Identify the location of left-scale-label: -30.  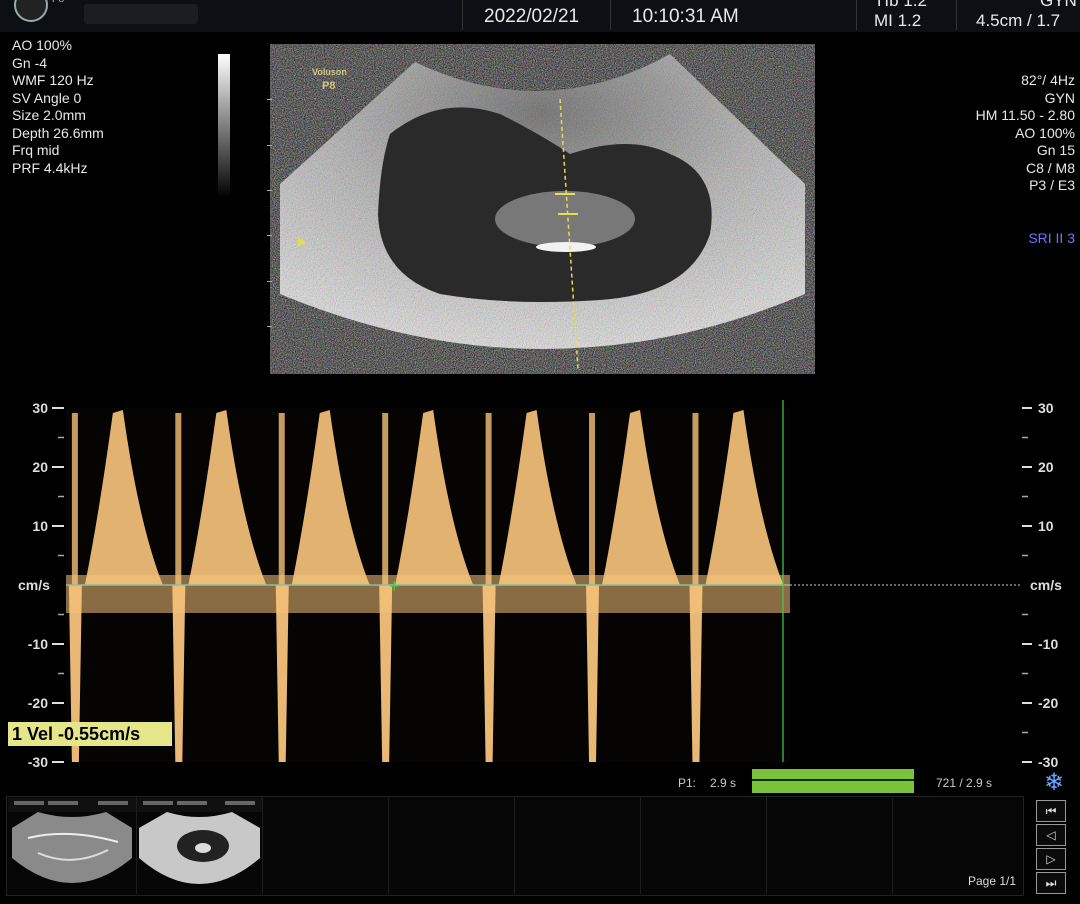
(38, 762).